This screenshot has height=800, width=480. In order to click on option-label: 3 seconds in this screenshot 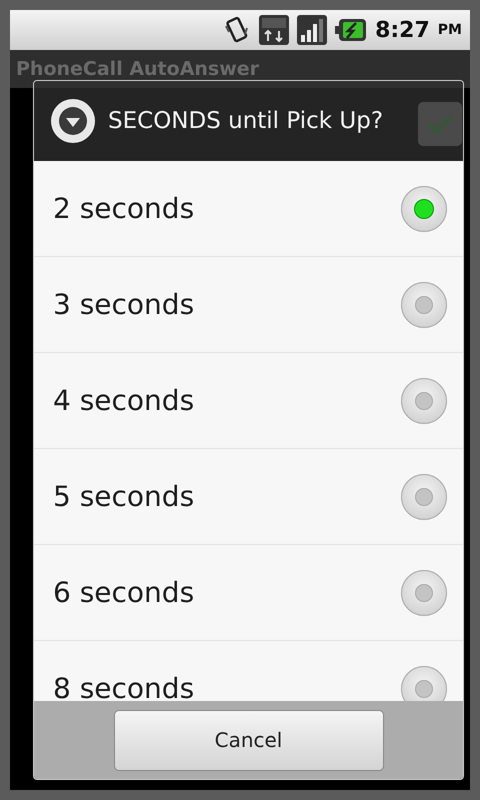, I will do `click(123, 304)`.